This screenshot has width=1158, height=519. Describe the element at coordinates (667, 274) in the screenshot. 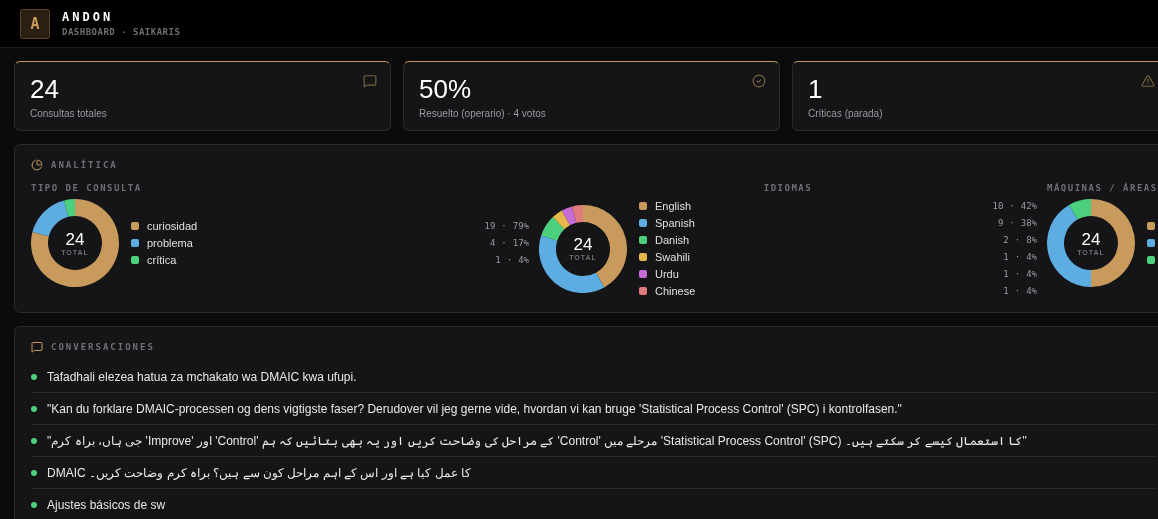

I see `legend-label: Urdu` at that location.